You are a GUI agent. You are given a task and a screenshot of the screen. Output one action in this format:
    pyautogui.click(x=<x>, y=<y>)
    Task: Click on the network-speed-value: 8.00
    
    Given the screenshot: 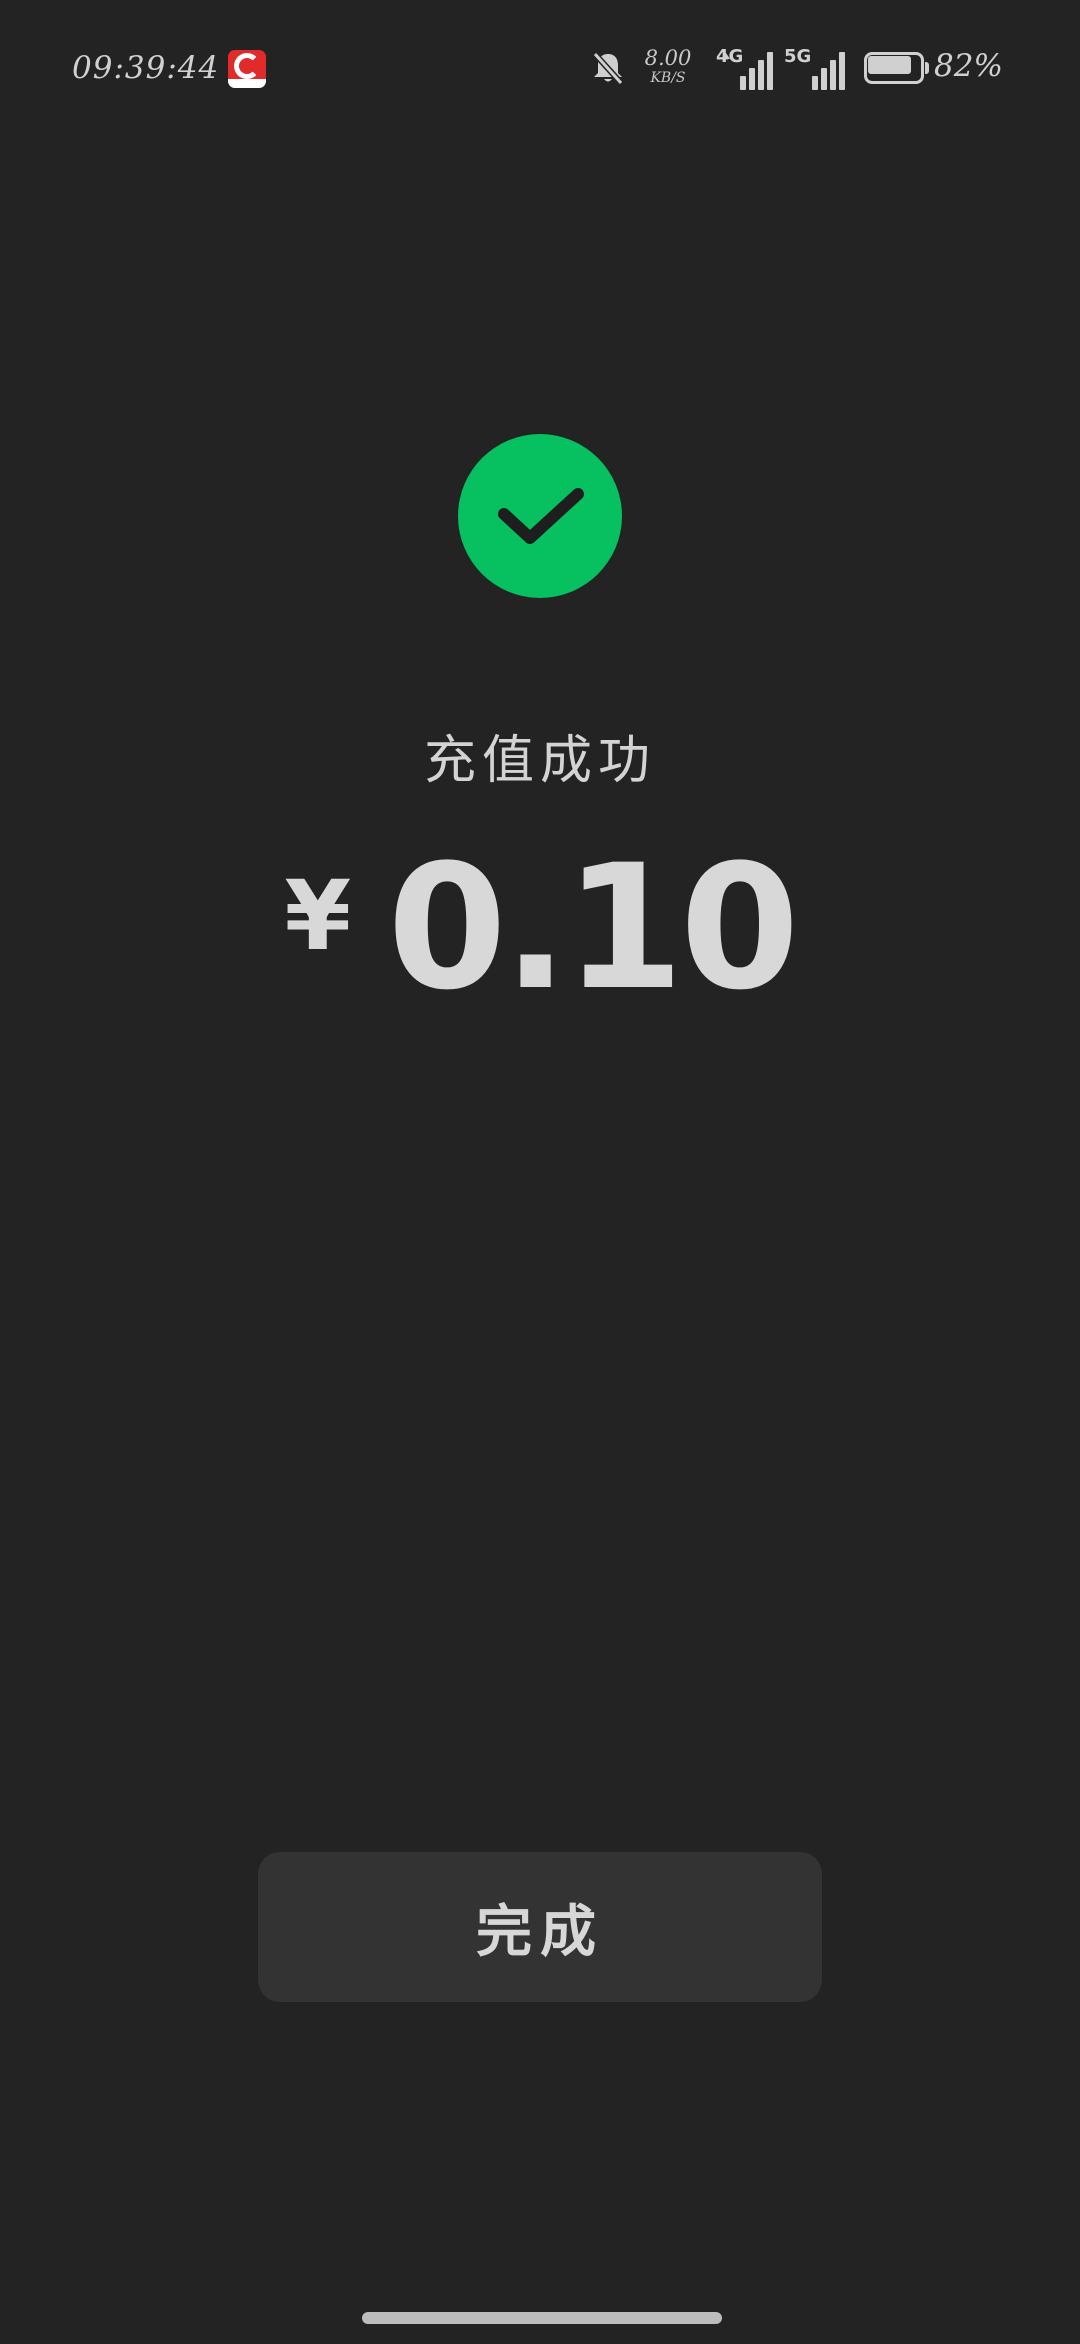 What is the action you would take?
    pyautogui.click(x=668, y=58)
    